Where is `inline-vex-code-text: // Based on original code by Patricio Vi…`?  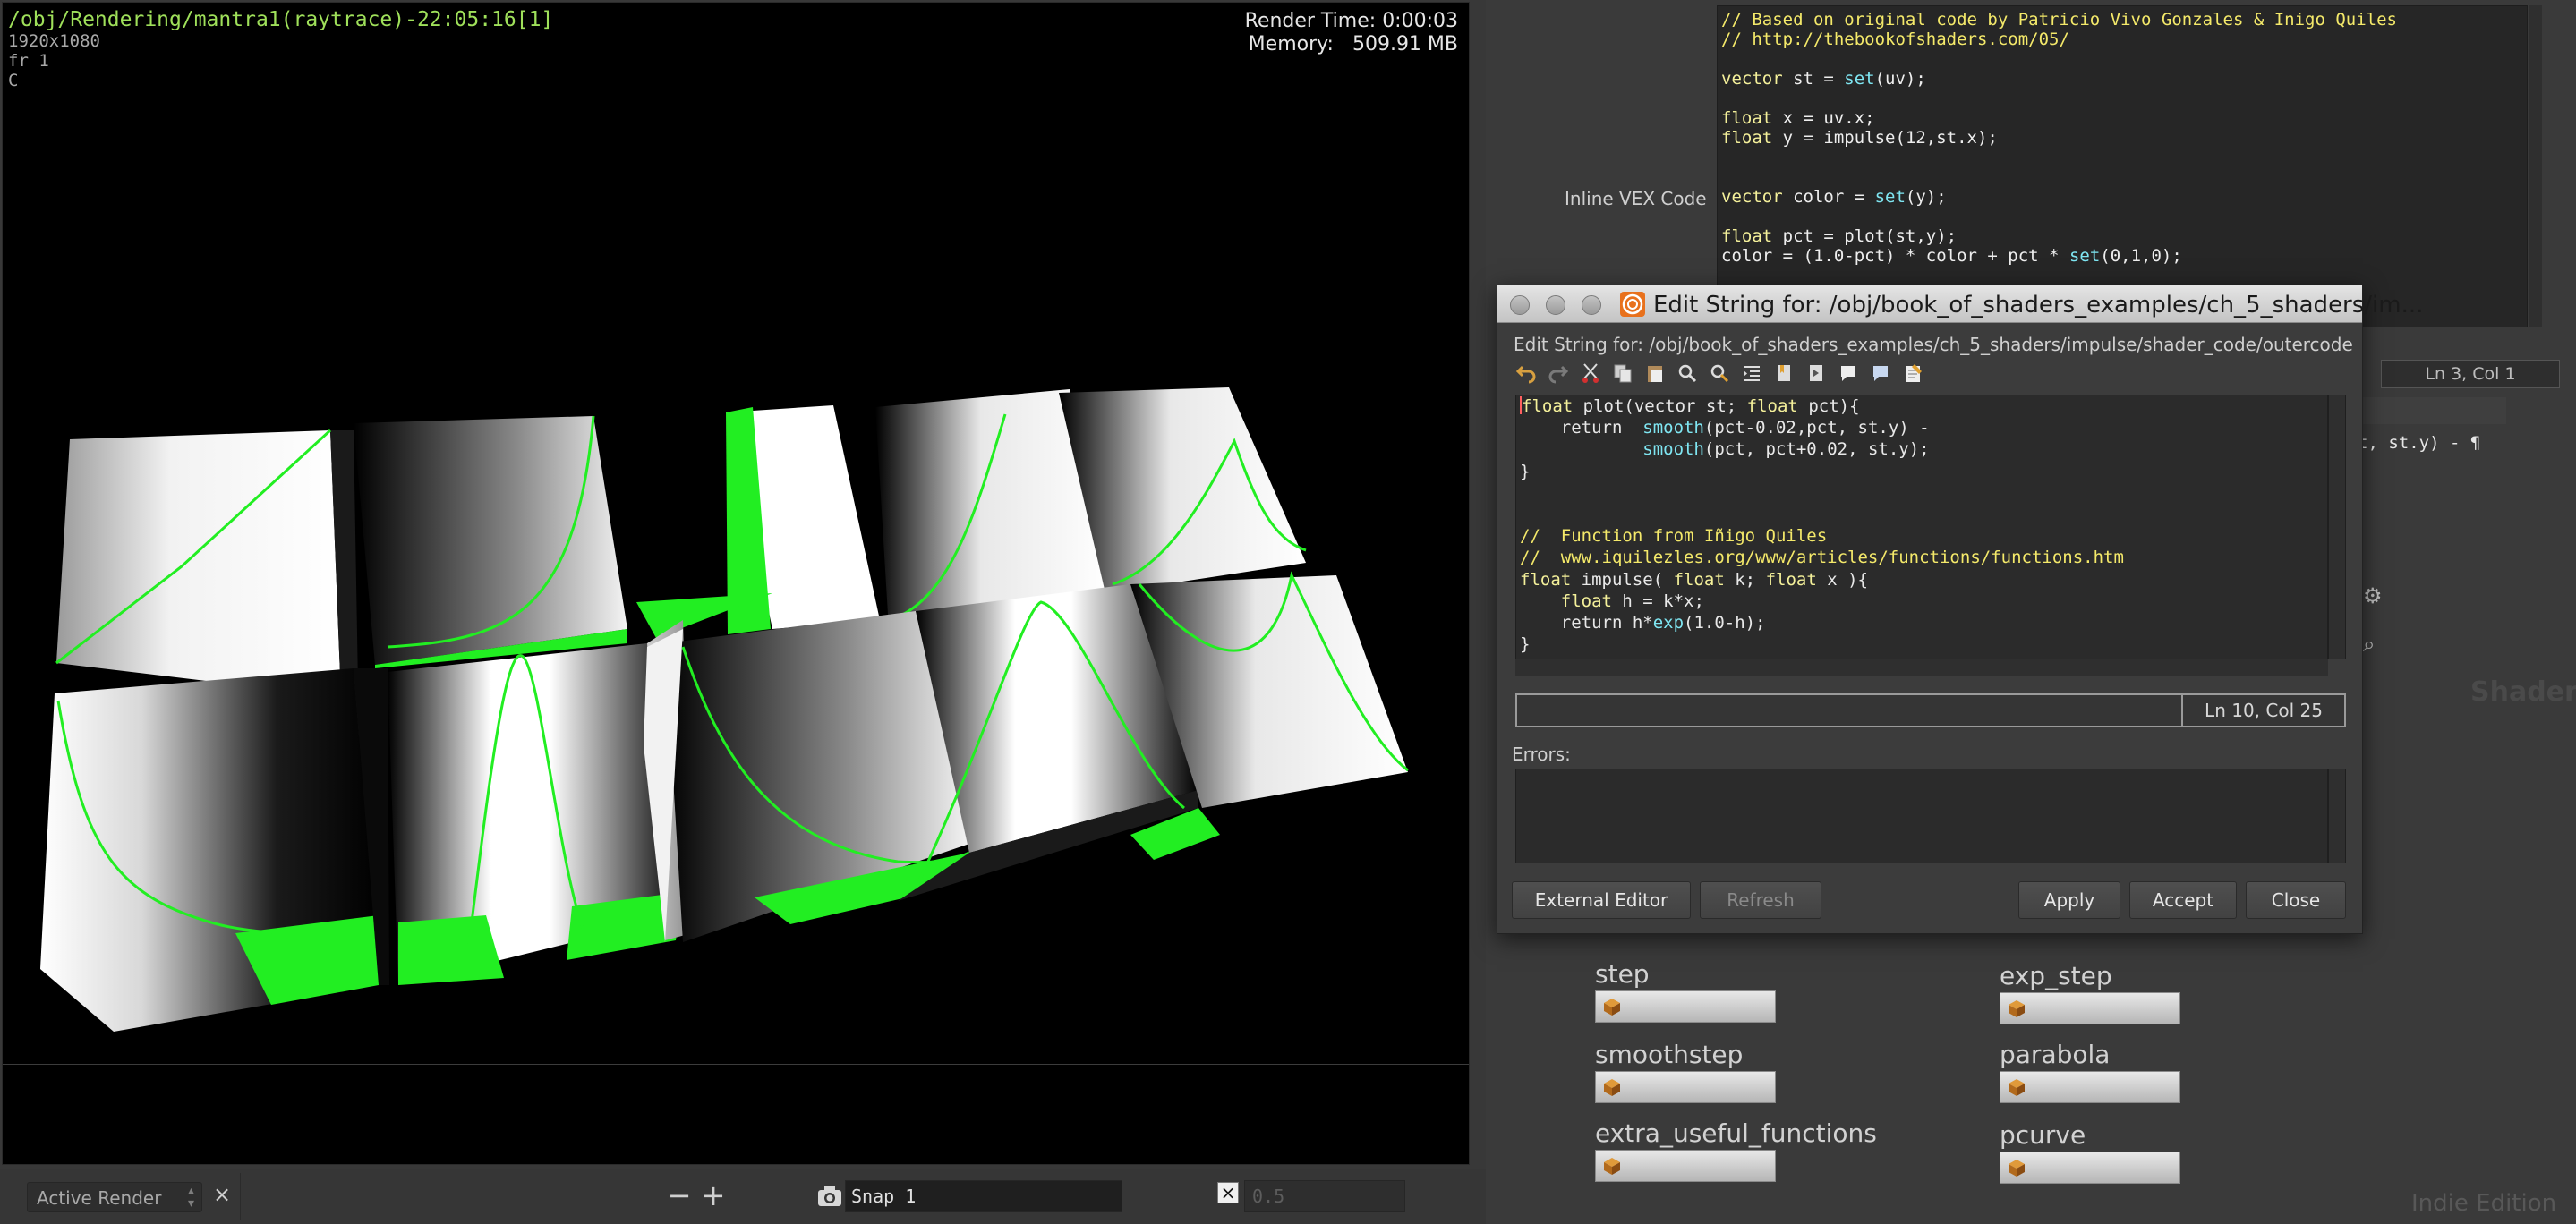
inline-vex-code-text: // Based on original code by Patricio Vi… is located at coordinates (2122, 136).